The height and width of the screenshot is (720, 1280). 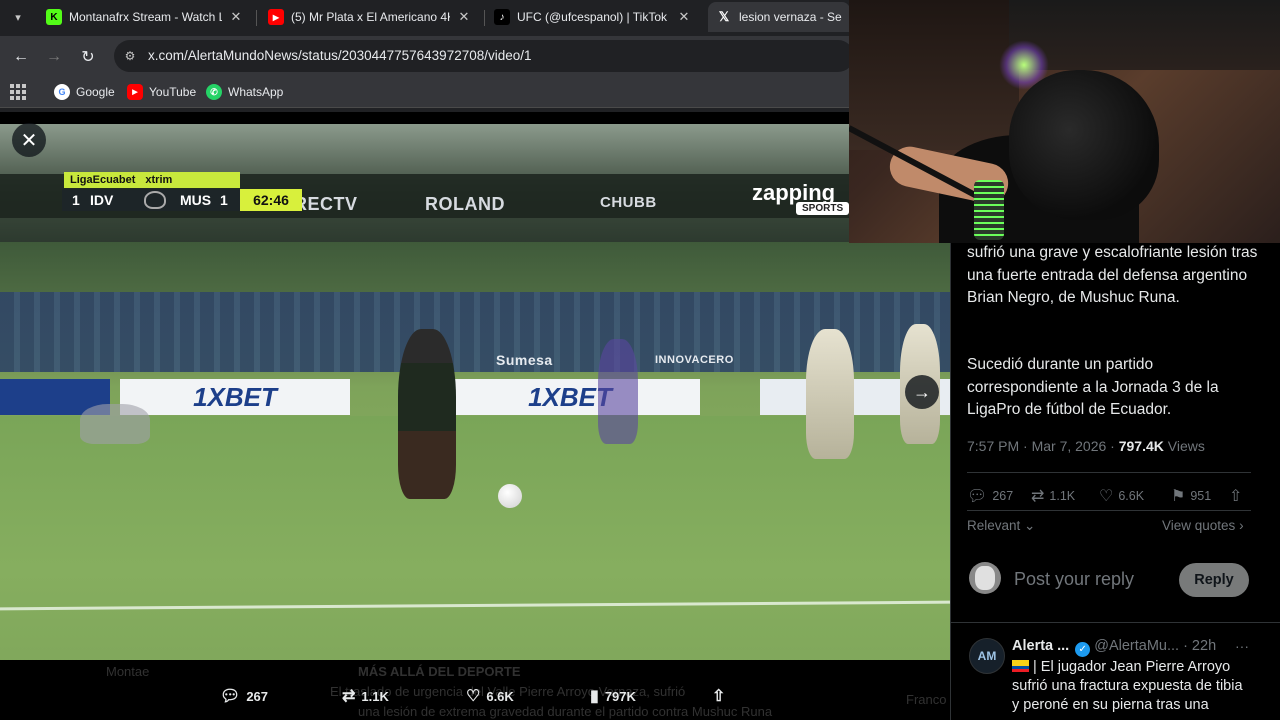 I want to click on repost-count: 1.1K, so click(x=1062, y=496).